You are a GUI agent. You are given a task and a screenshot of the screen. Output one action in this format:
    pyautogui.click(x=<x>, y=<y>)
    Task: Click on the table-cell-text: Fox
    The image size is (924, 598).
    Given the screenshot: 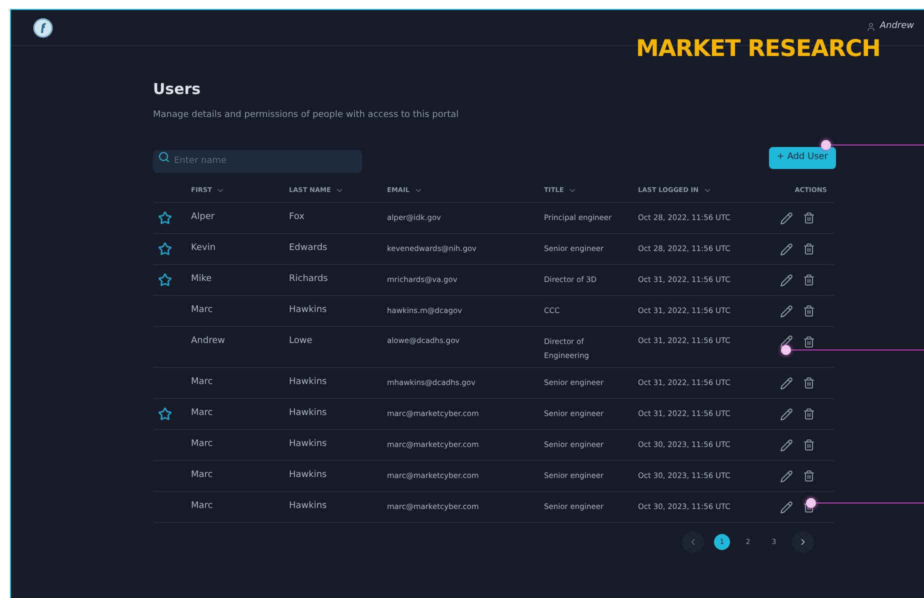 What is the action you would take?
    pyautogui.click(x=297, y=217)
    